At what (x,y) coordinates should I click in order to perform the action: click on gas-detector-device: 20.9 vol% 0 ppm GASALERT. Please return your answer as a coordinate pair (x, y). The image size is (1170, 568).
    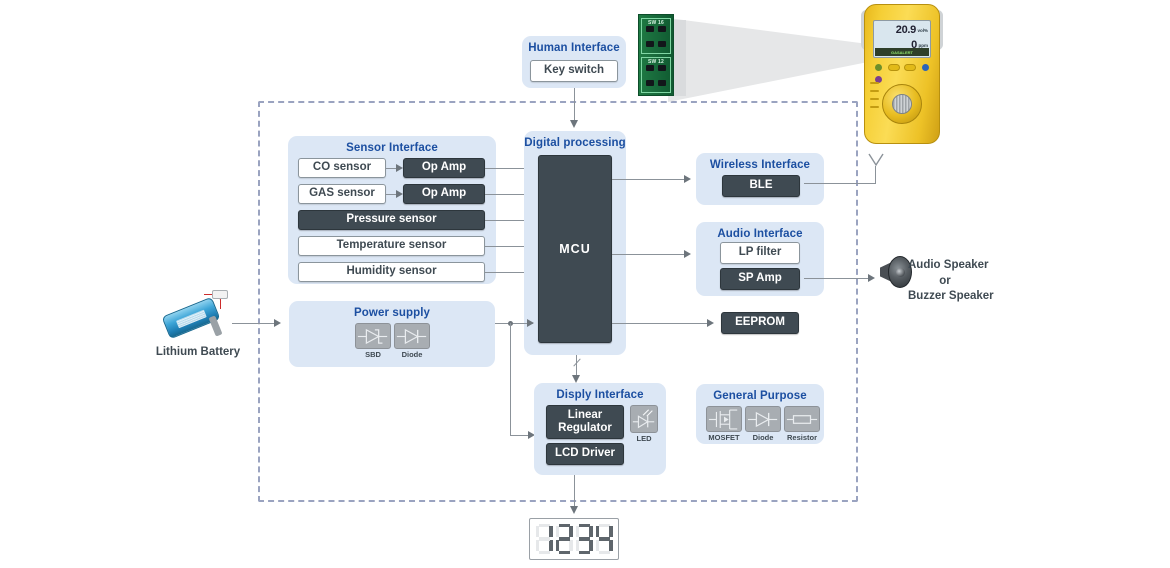
    Looking at the image, I should click on (902, 74).